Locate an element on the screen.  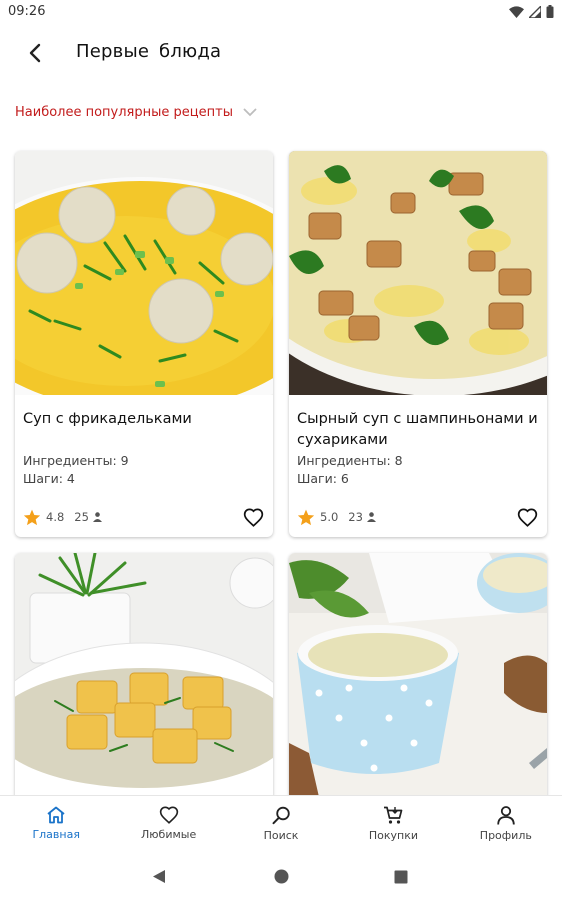
back-button is located at coordinates (35, 53).